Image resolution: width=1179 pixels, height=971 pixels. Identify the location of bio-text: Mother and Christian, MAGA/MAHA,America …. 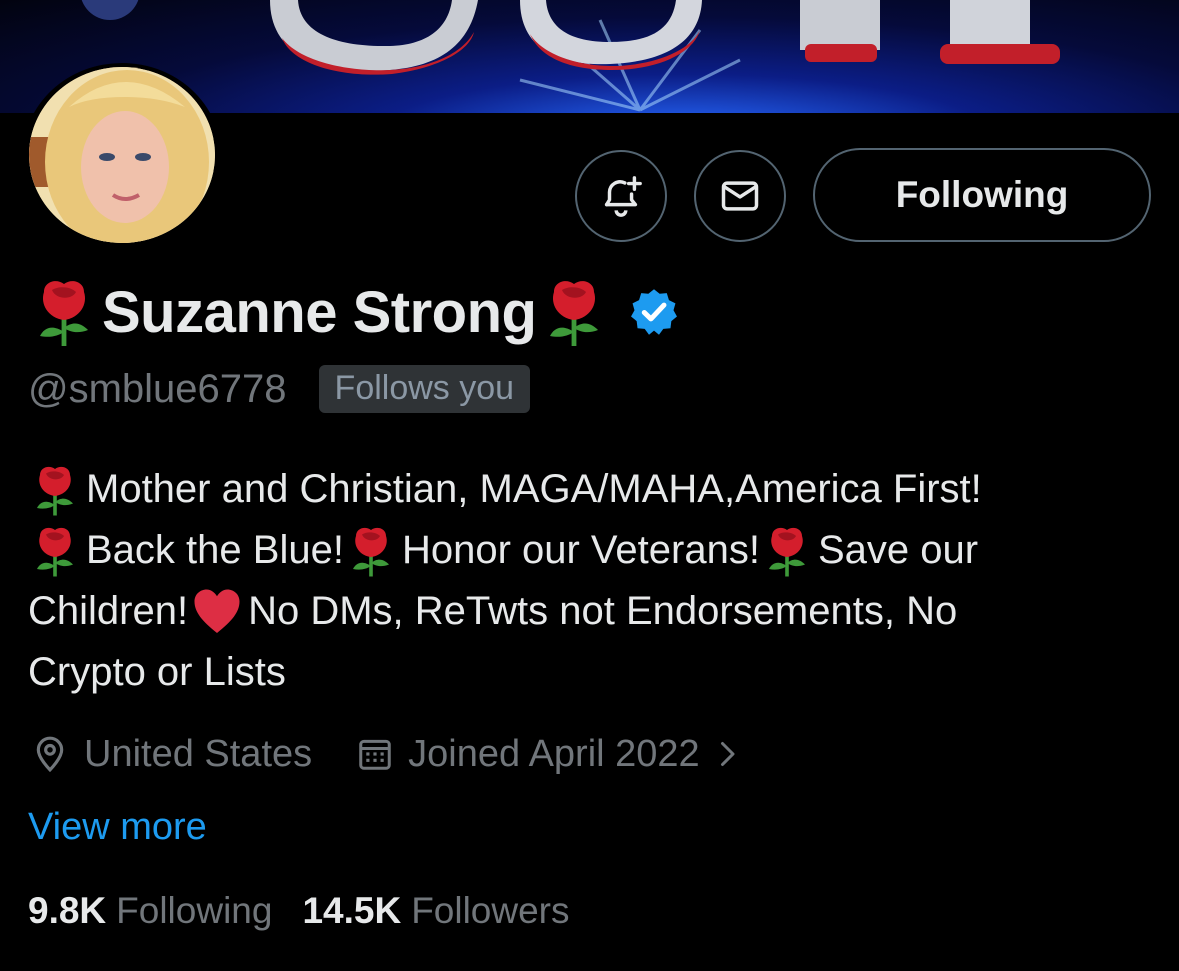
(534, 489).